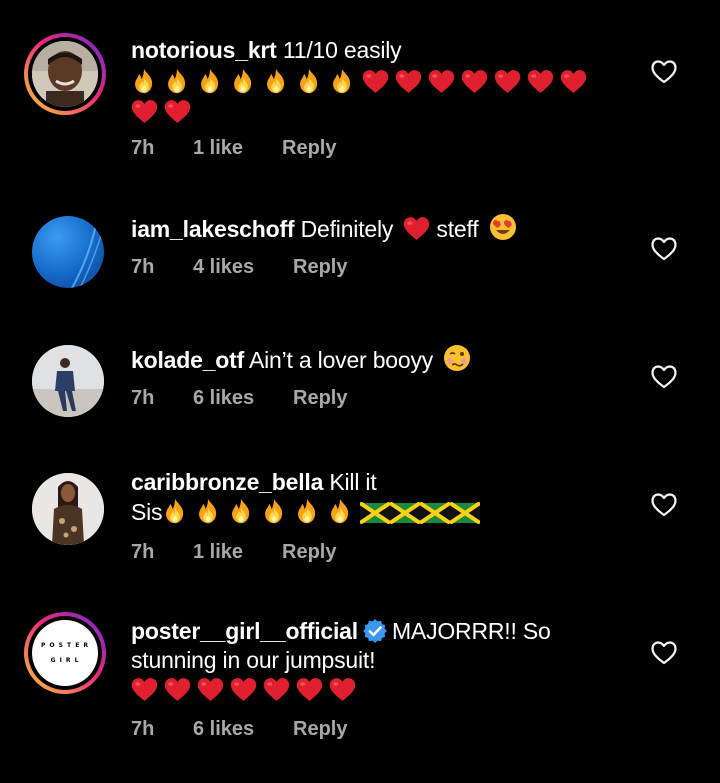 The width and height of the screenshot is (720, 783). What do you see at coordinates (65, 660) in the screenshot?
I see `avatar-logo-text: G I R L` at bounding box center [65, 660].